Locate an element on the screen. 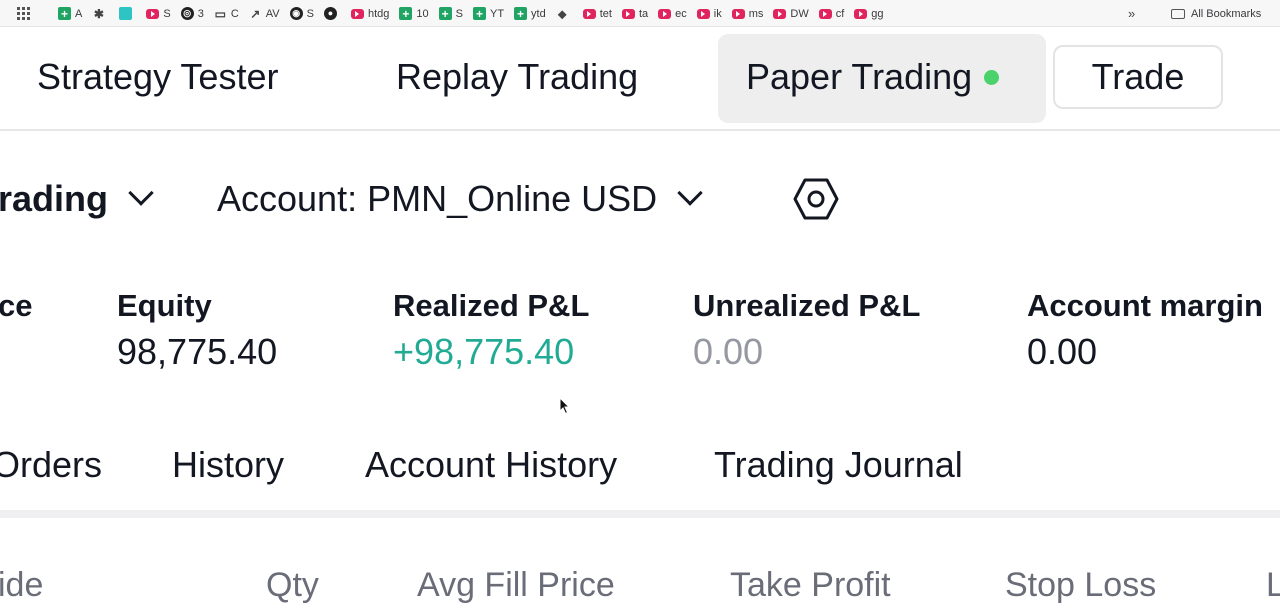 The height and width of the screenshot is (616, 1280). tab-replay-trading: Replay Trading is located at coordinates (517, 77).